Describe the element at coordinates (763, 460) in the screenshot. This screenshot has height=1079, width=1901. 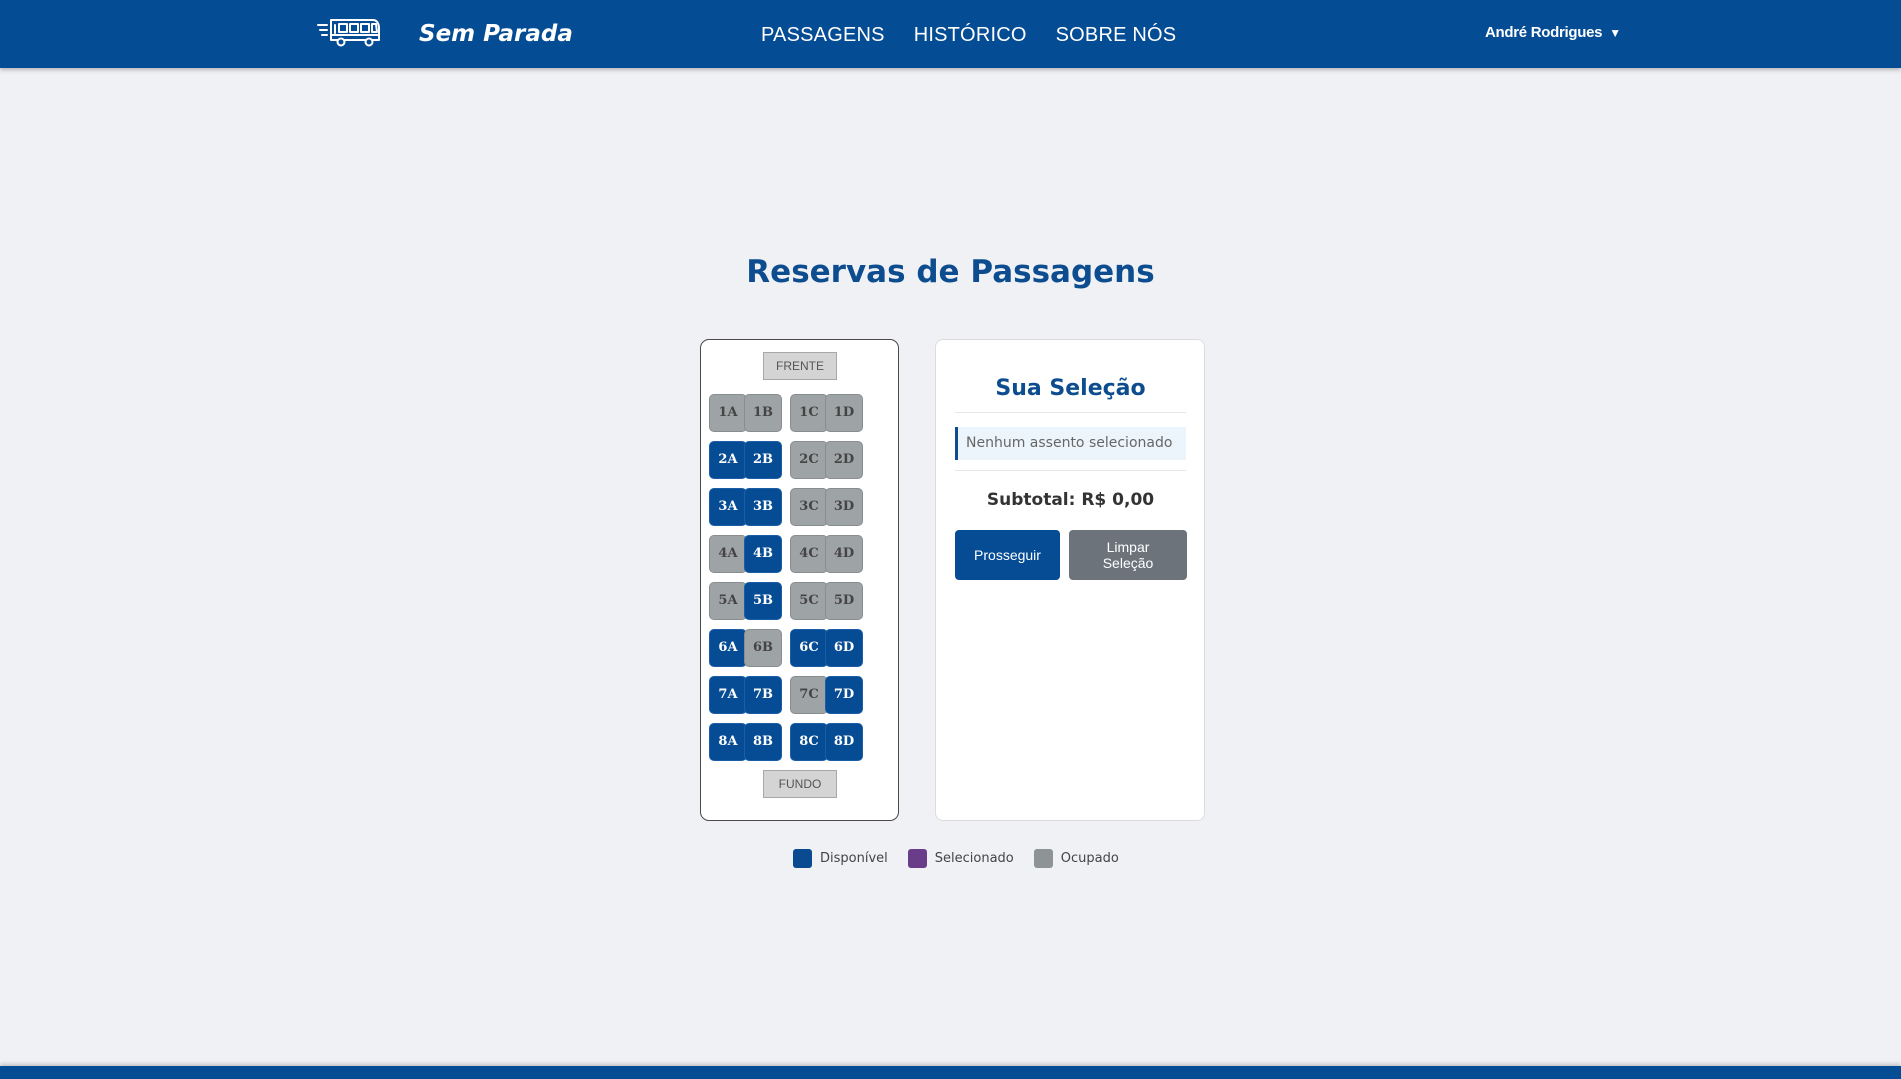
I see `seat-2b: 2B` at that location.